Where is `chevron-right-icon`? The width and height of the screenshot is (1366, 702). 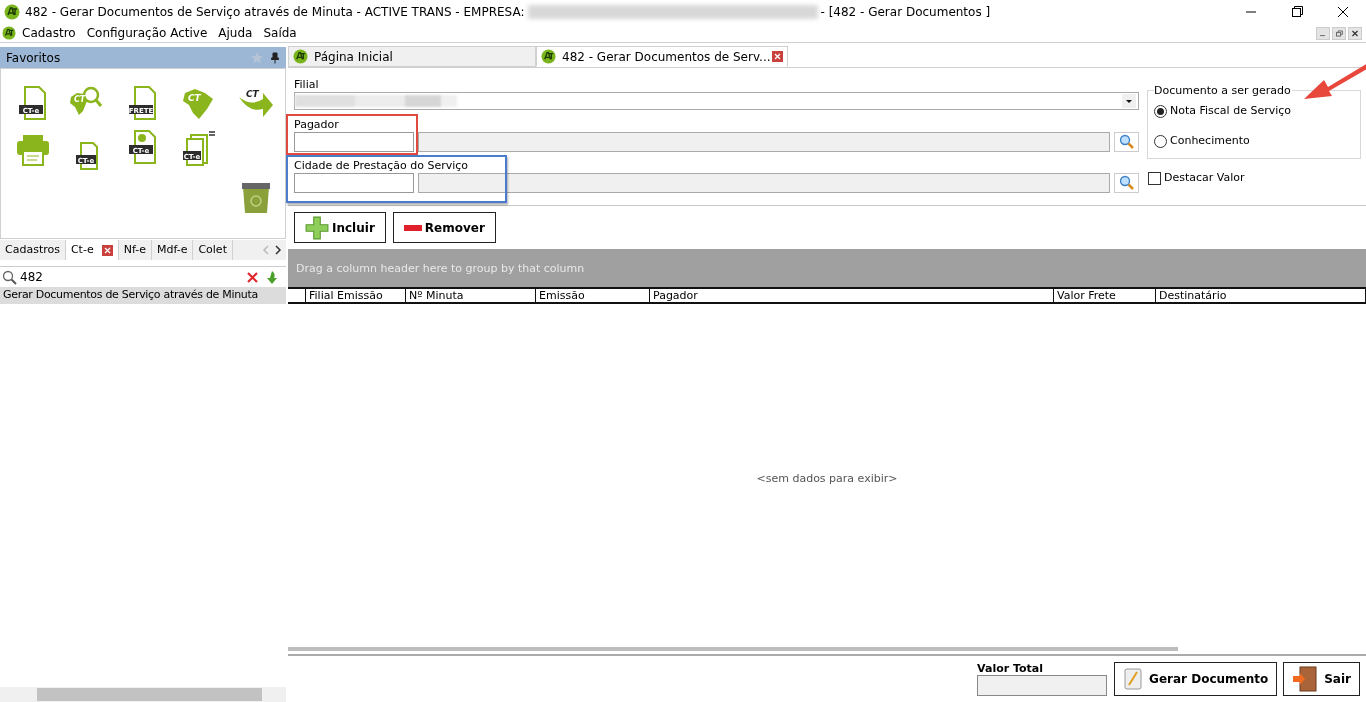 chevron-right-icon is located at coordinates (278, 250).